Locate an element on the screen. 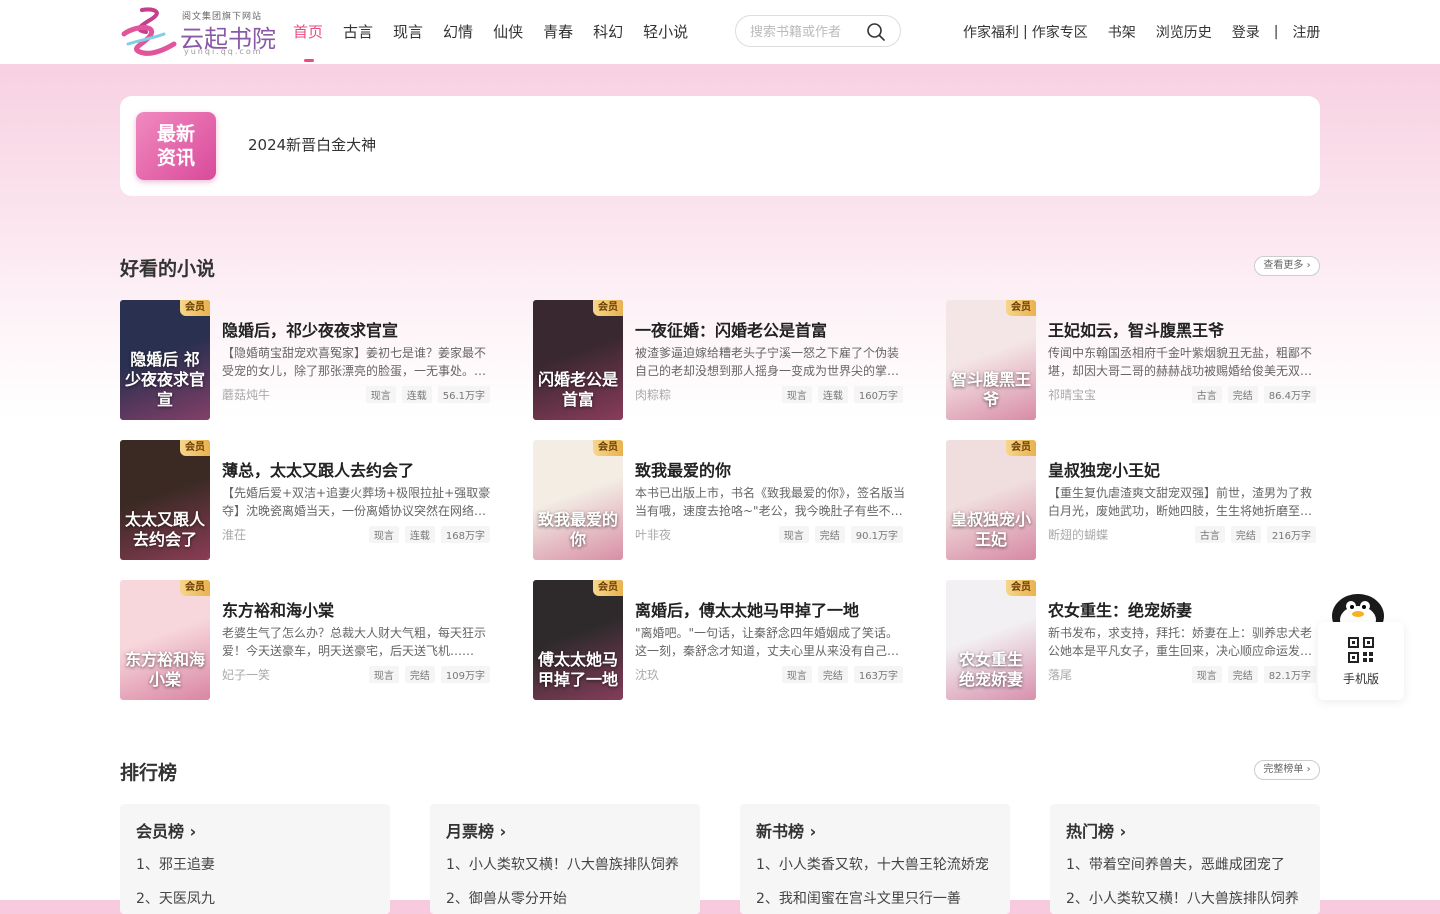  ranking-item: 2、御兽从零分开始 is located at coordinates (571, 898).